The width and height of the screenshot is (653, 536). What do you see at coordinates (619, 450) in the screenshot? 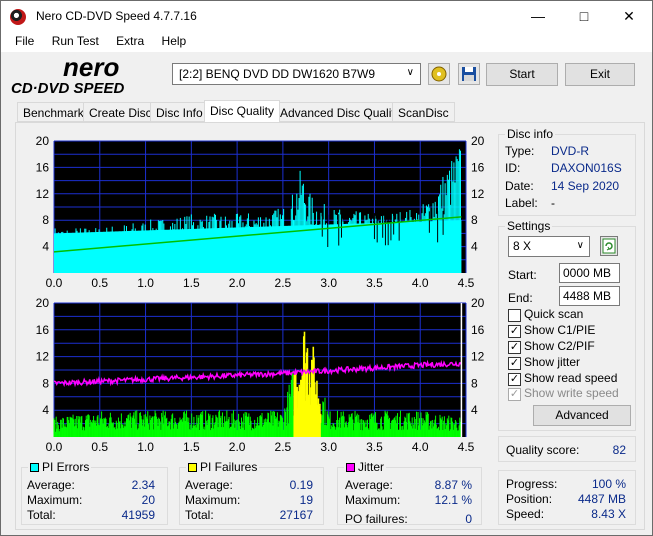
I see `quality-score-value: 82` at bounding box center [619, 450].